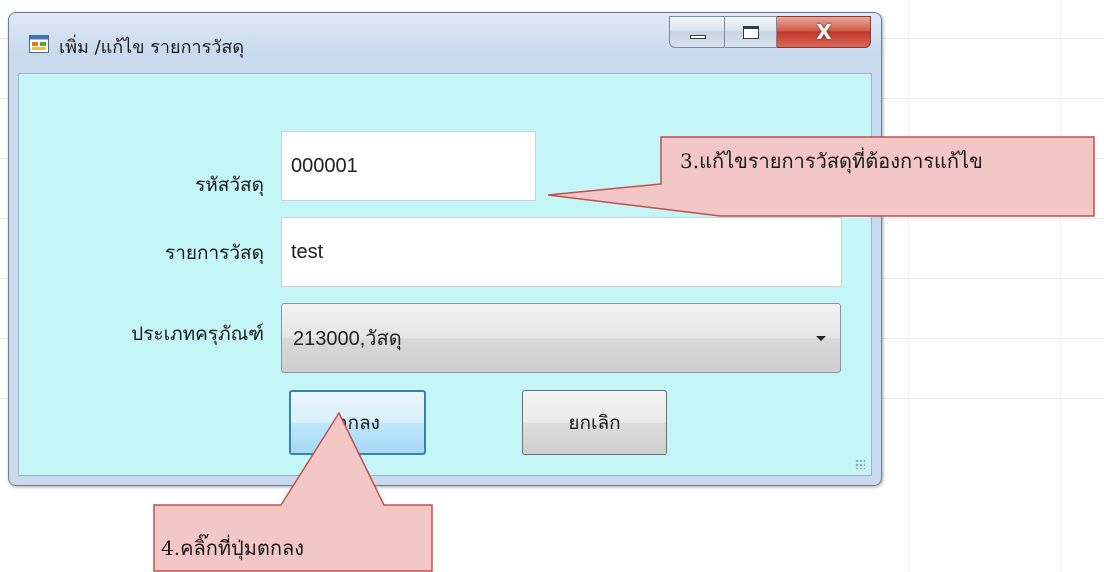 The image size is (1104, 572). What do you see at coordinates (445, 43) in the screenshot?
I see `title-bar: เพิ่ม /แก้ไข รายการวัสดุ X` at bounding box center [445, 43].